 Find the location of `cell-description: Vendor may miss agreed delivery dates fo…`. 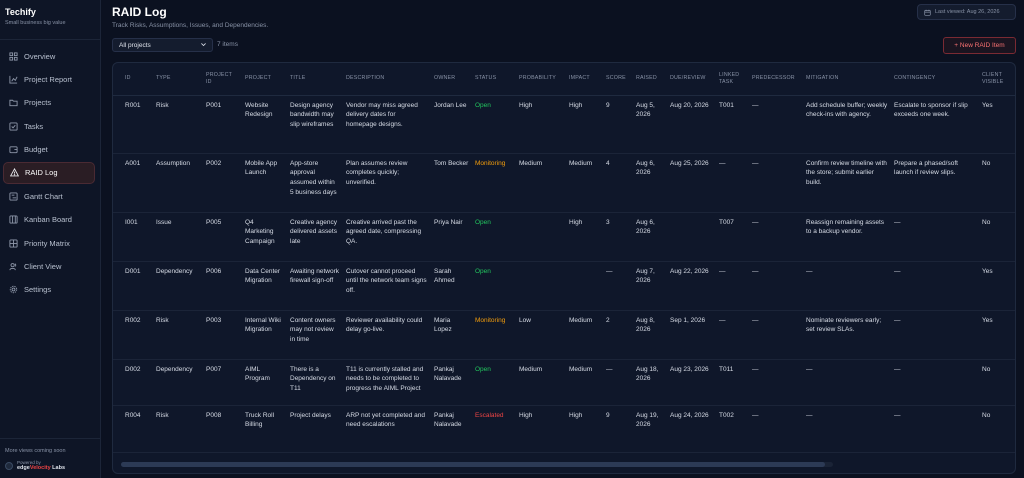

cell-description: Vendor may miss agreed delivery dates fo… is located at coordinates (387, 124).